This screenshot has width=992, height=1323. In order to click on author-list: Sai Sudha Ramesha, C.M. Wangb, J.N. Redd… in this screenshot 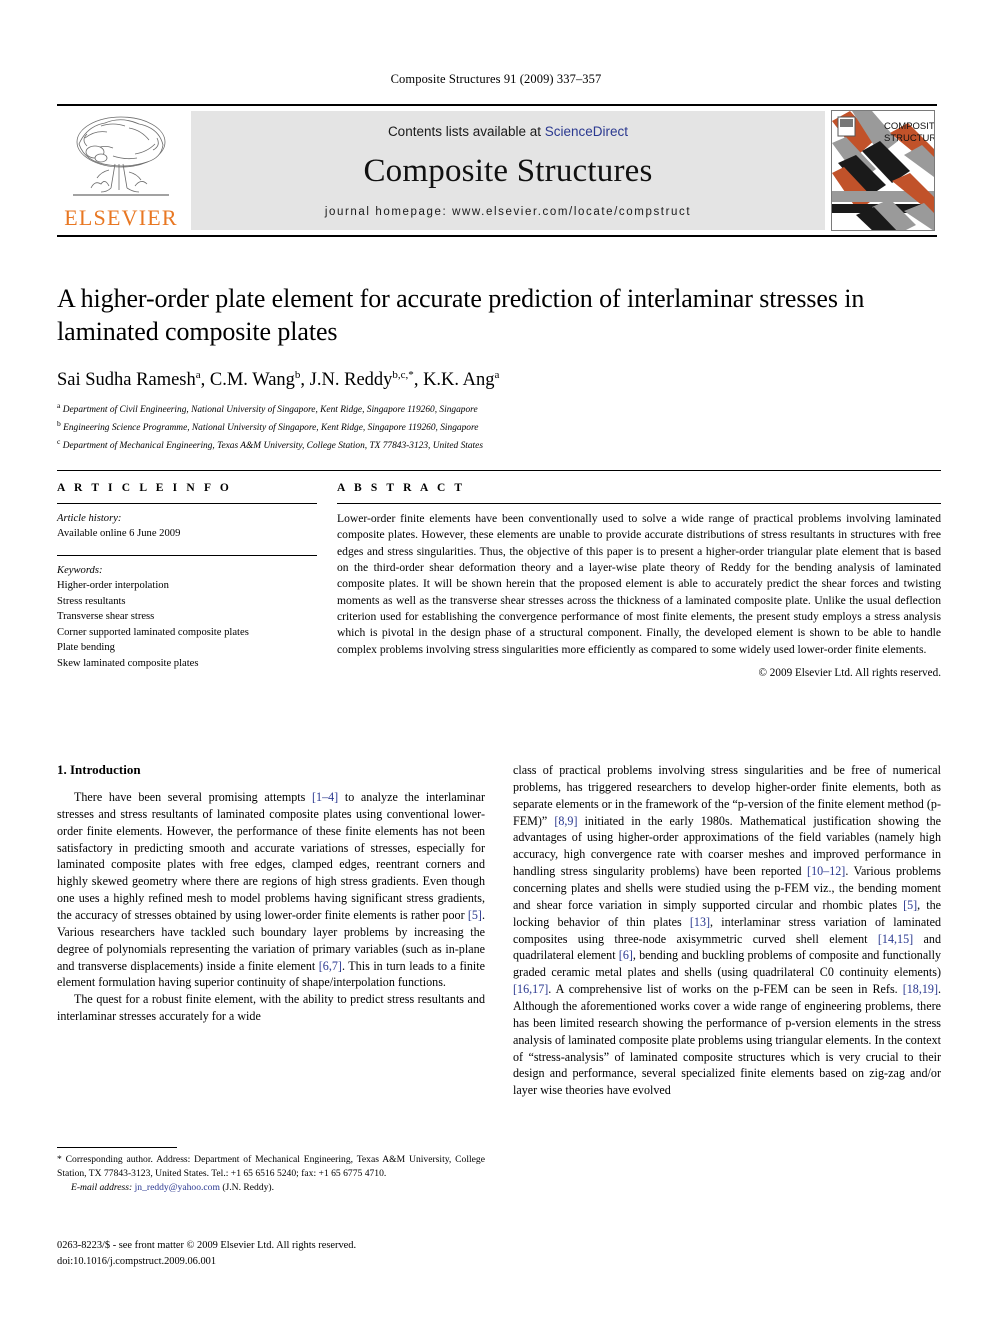, I will do `click(278, 379)`.